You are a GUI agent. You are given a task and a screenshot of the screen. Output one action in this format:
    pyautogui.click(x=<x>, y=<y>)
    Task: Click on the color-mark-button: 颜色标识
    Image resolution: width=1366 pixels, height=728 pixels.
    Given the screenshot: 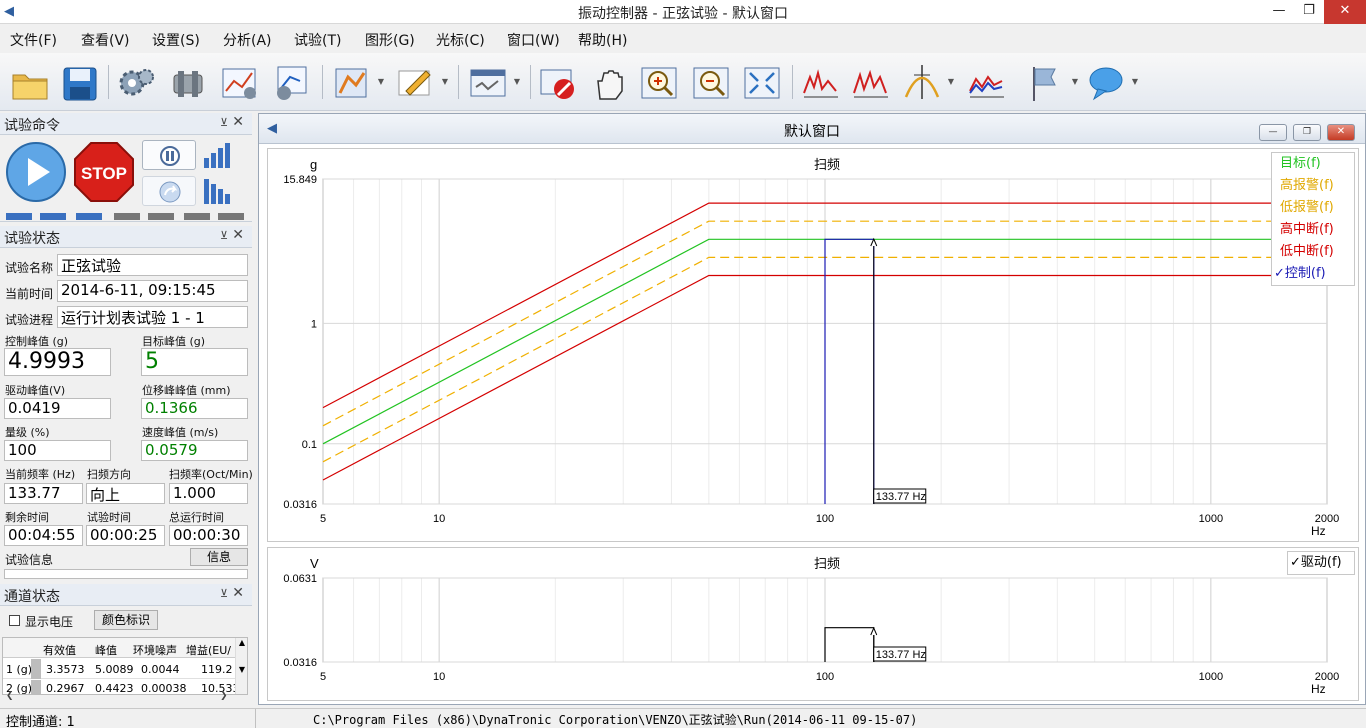 What is the action you would take?
    pyautogui.click(x=126, y=620)
    